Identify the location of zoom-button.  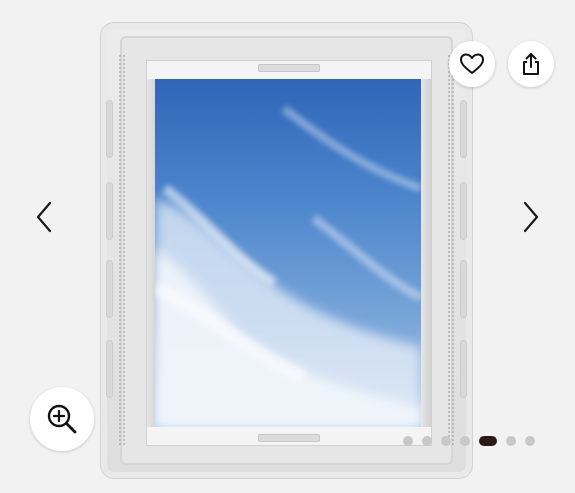
(62, 419).